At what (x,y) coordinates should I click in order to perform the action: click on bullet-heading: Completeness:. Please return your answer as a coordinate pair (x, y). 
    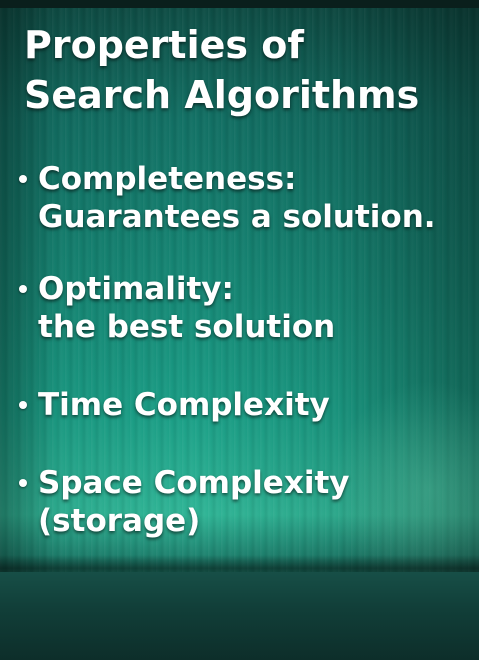
    Looking at the image, I should click on (167, 179).